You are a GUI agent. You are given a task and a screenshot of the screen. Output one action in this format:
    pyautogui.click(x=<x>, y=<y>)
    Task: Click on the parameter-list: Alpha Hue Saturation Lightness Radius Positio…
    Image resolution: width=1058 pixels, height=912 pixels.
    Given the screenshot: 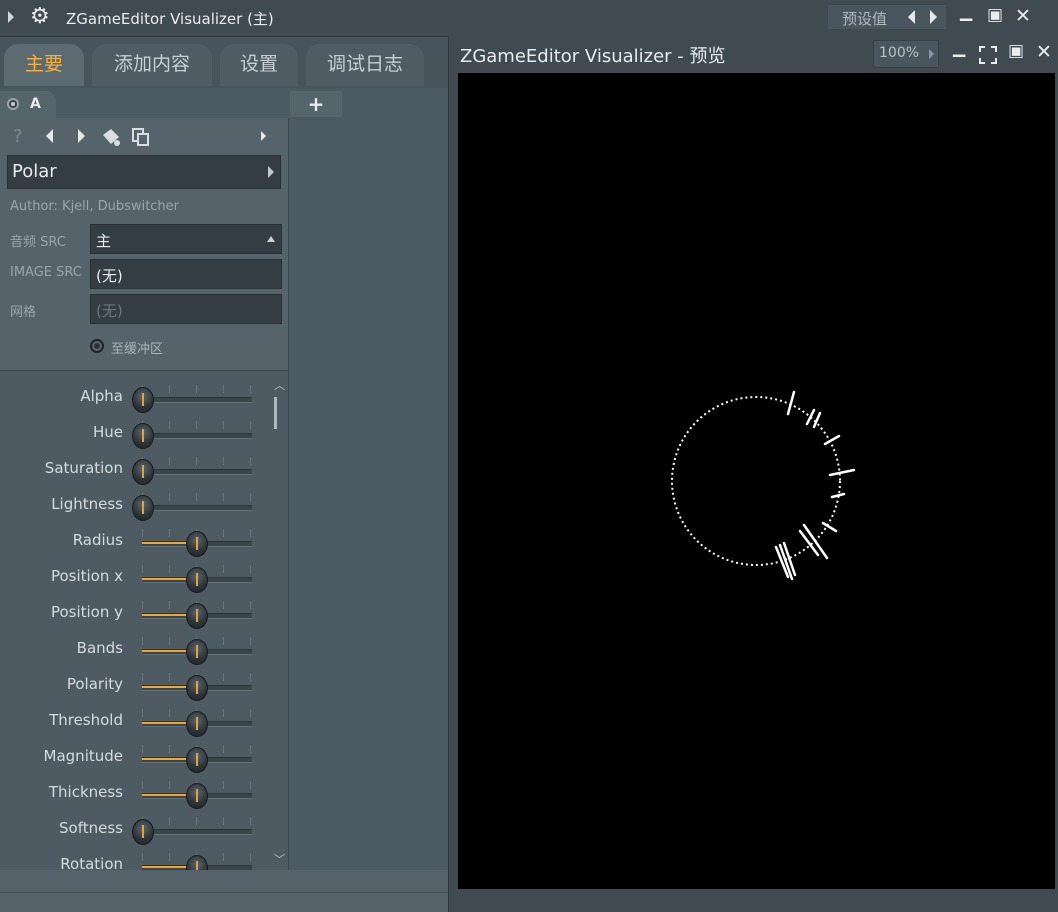 What is the action you would take?
    pyautogui.click(x=144, y=620)
    